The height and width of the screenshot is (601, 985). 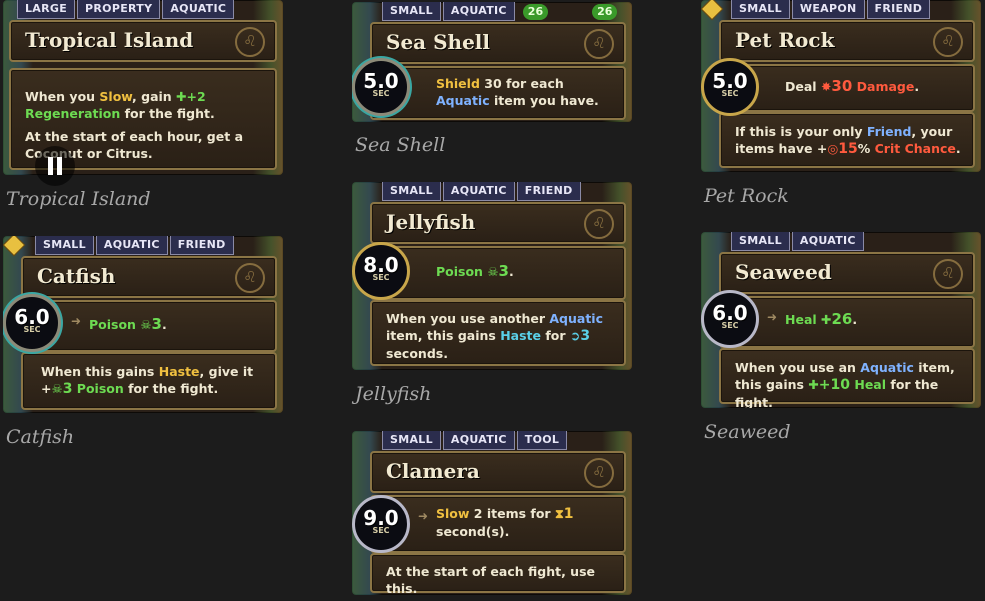 What do you see at coordinates (119, 9) in the screenshot?
I see `tag: PROPERTY` at bounding box center [119, 9].